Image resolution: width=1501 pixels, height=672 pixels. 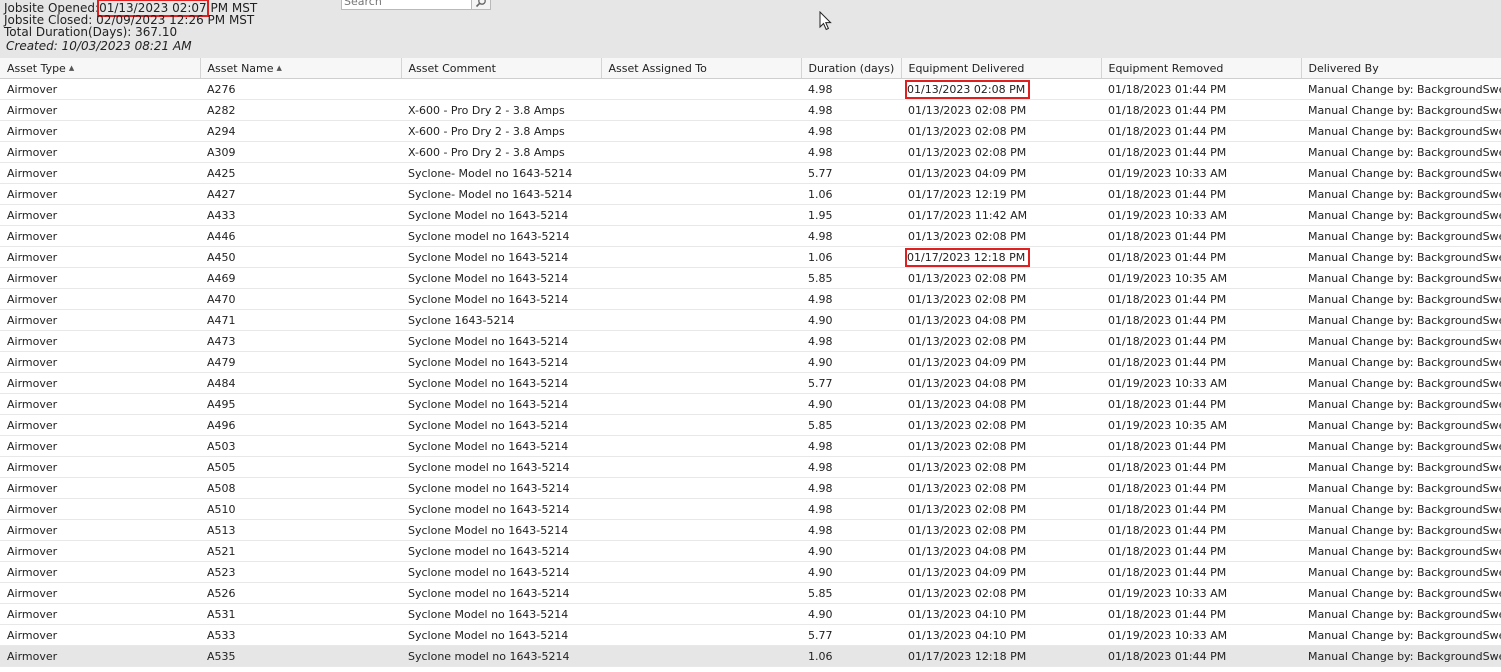 What do you see at coordinates (300, 152) in the screenshot?
I see `cell-asset-name: A309` at bounding box center [300, 152].